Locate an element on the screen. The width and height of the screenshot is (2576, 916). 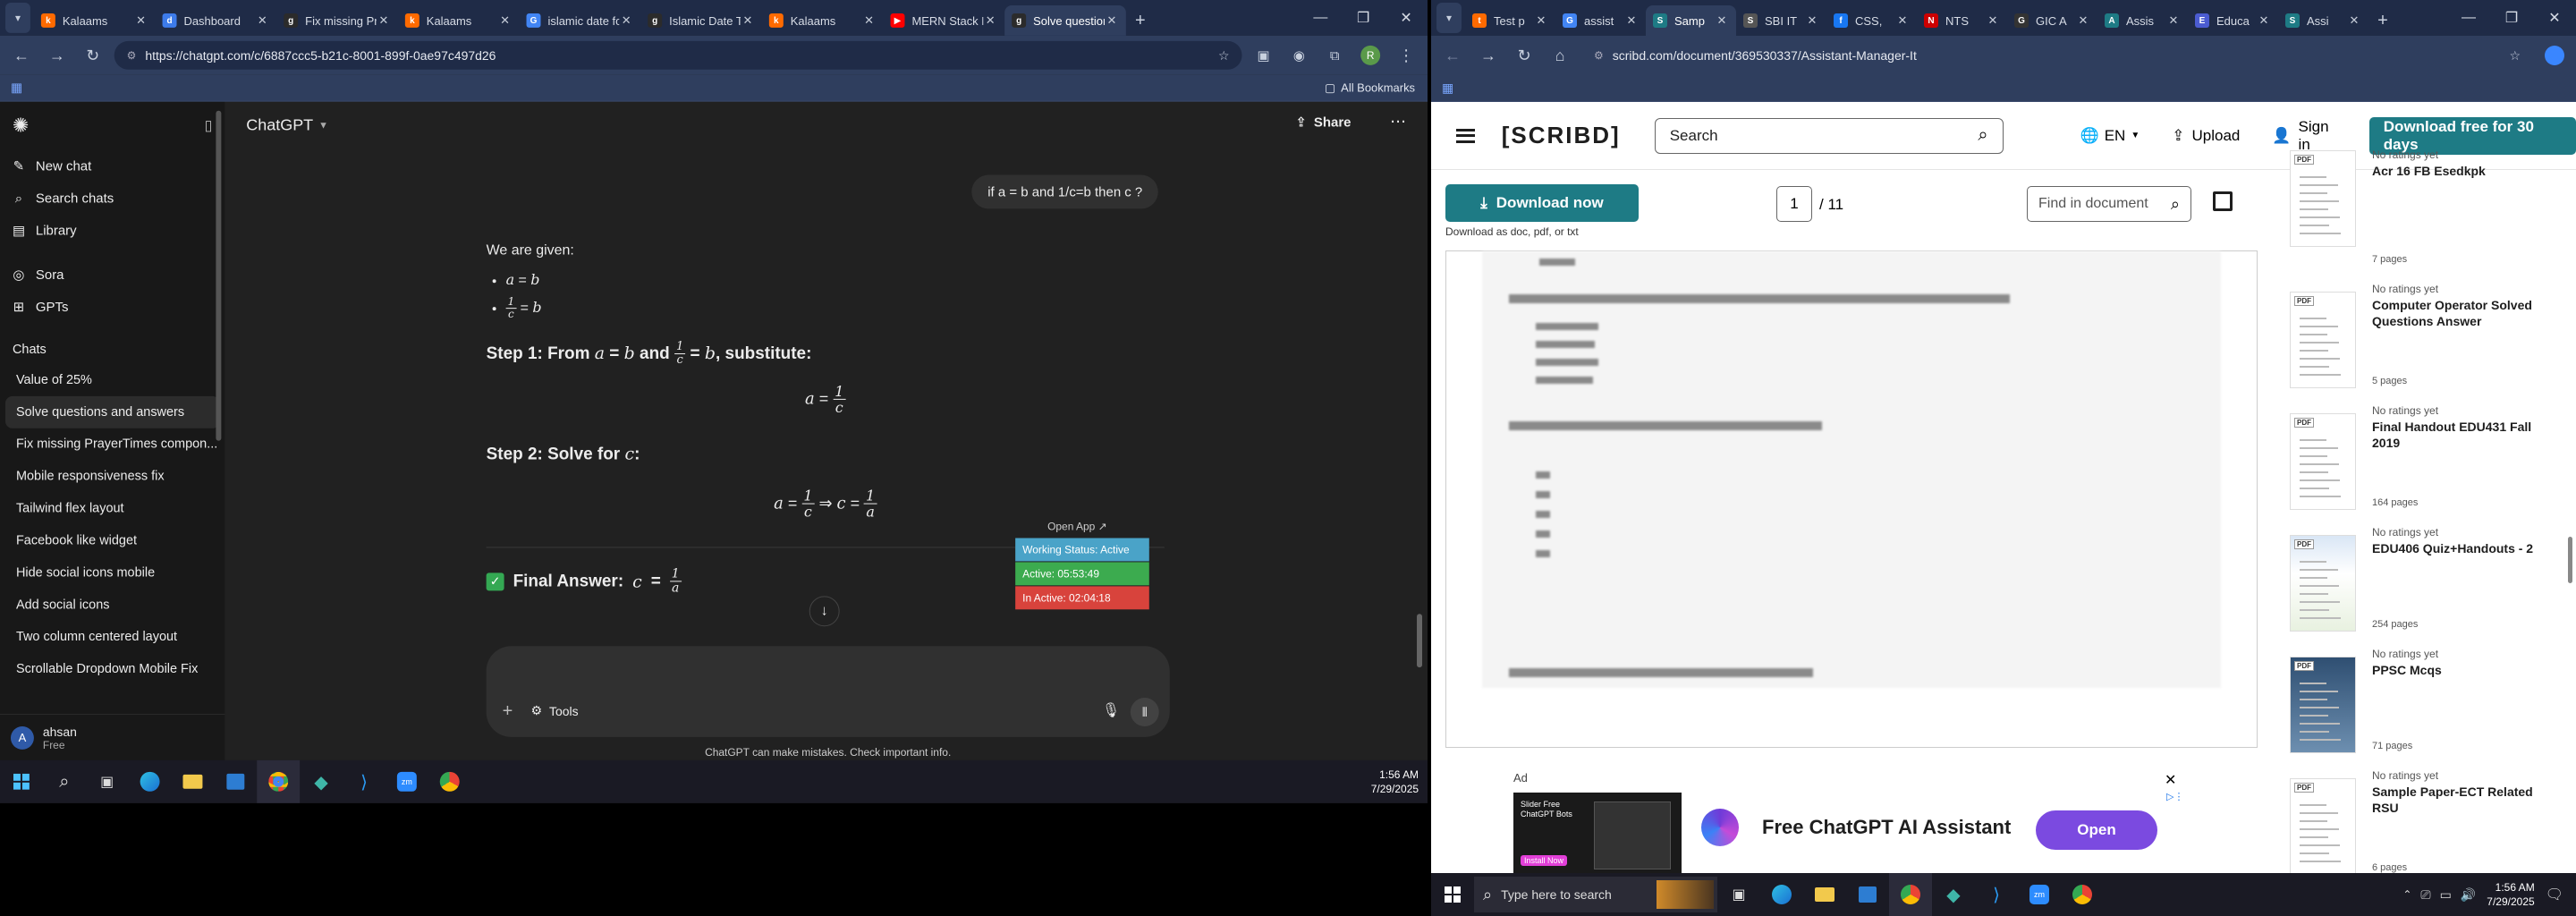
extension-icon-2: ◉ is located at coordinates (1298, 55).